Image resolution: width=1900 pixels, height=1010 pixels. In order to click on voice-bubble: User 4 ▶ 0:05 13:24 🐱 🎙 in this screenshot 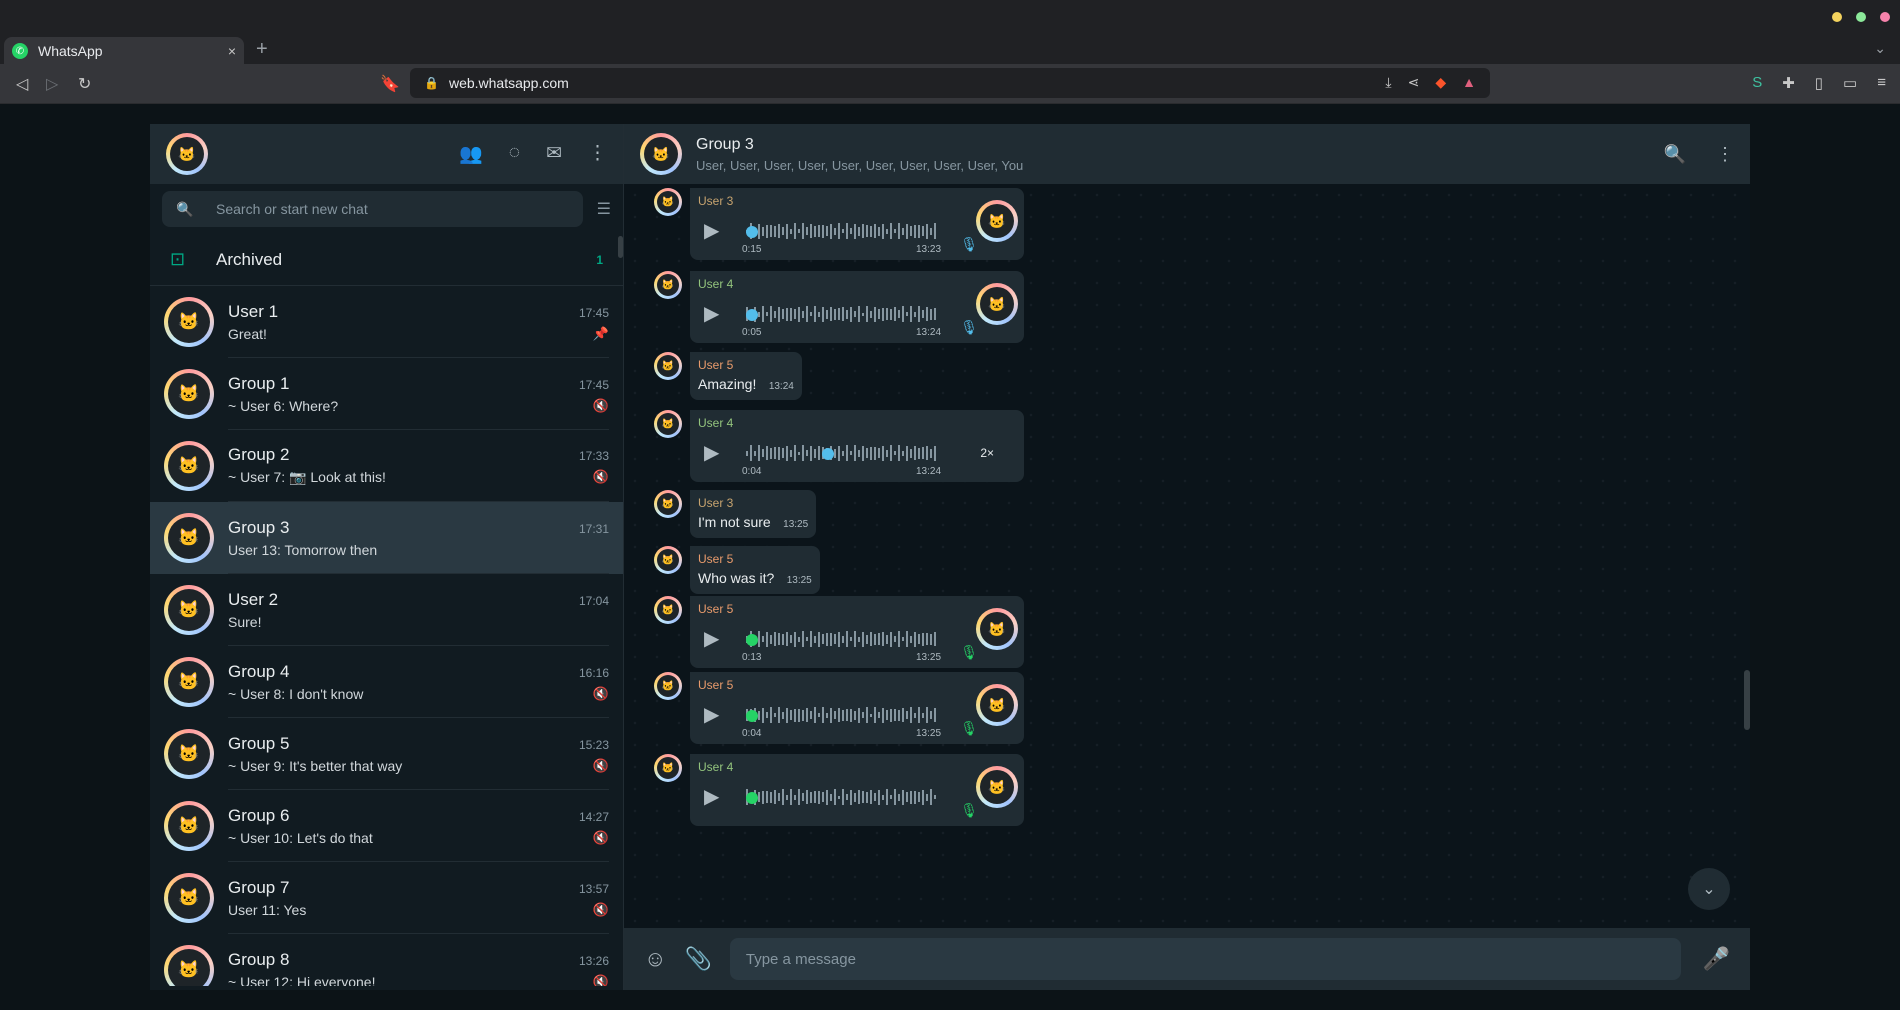, I will do `click(857, 307)`.